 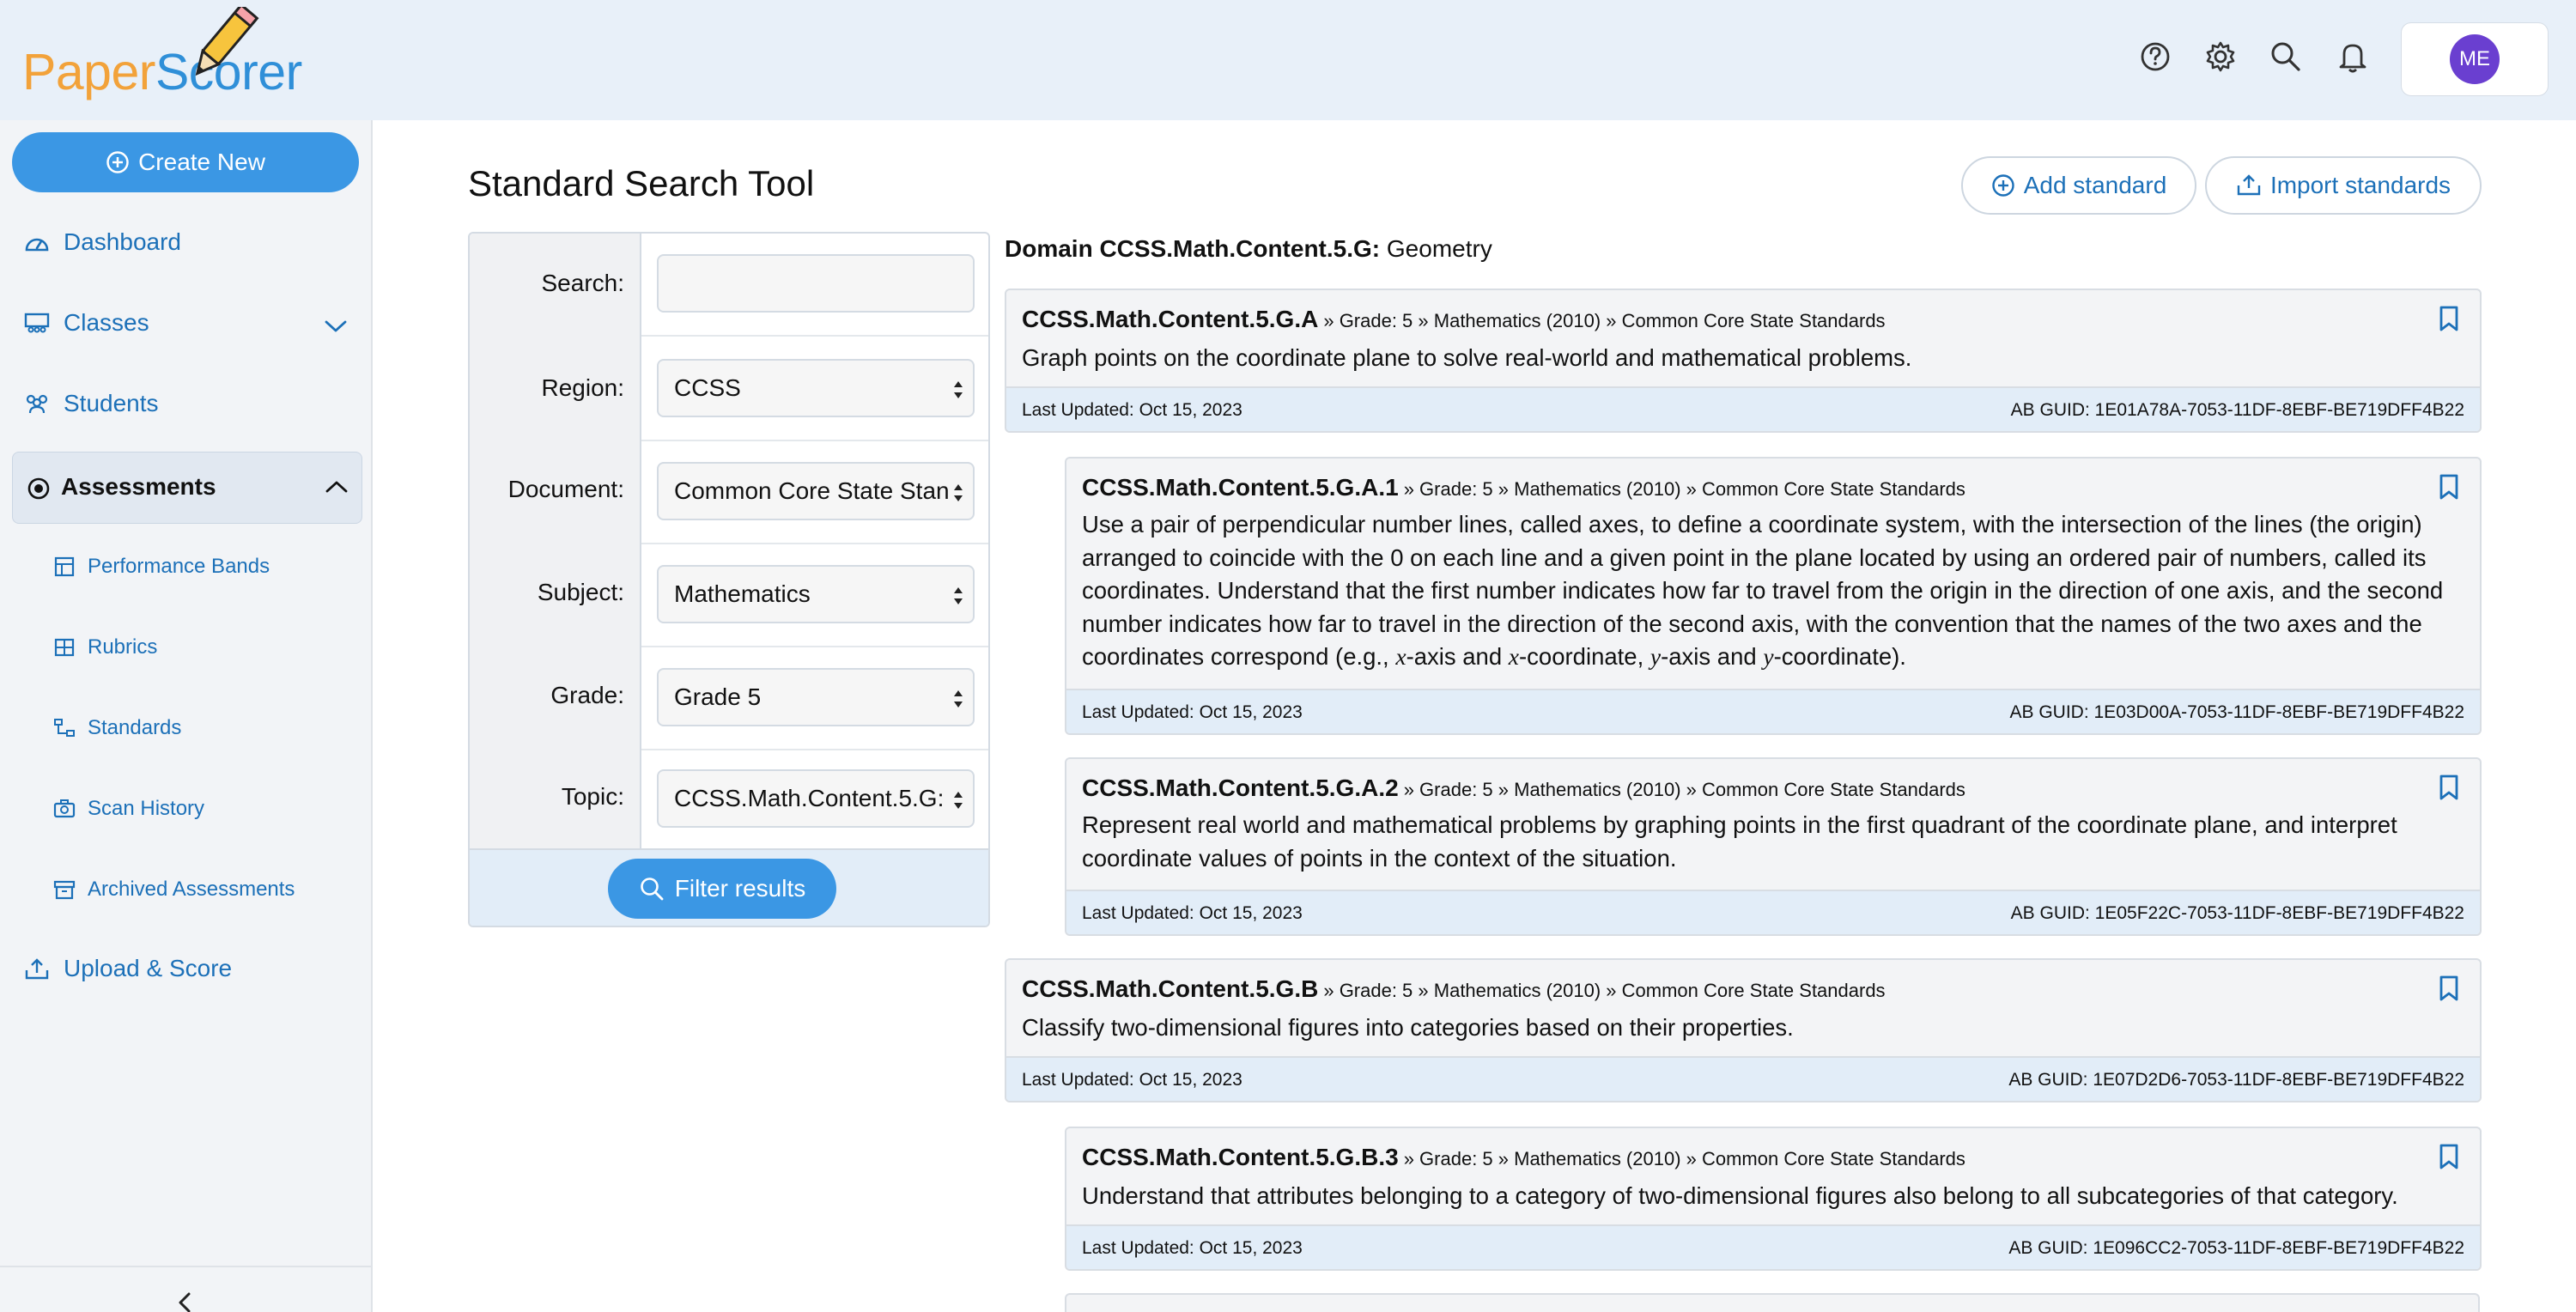 I want to click on chevron-up-icon, so click(x=336, y=487).